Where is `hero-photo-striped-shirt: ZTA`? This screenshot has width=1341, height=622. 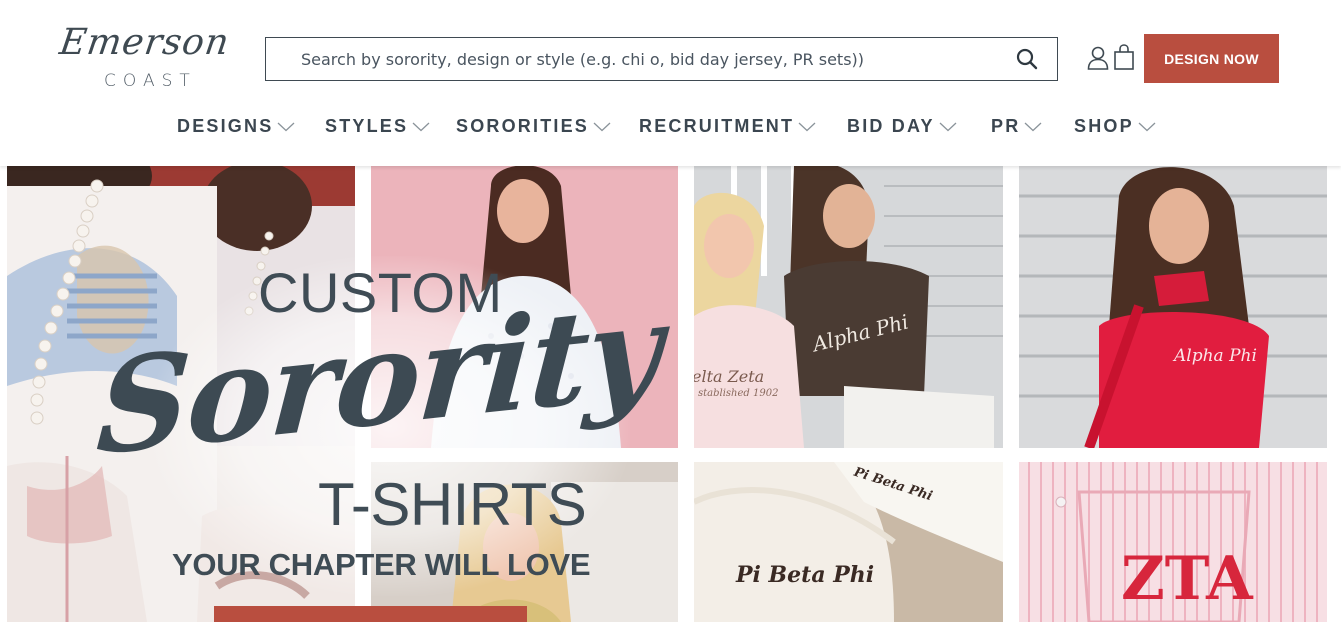
hero-photo-striped-shirt: ZTA is located at coordinates (1173, 542).